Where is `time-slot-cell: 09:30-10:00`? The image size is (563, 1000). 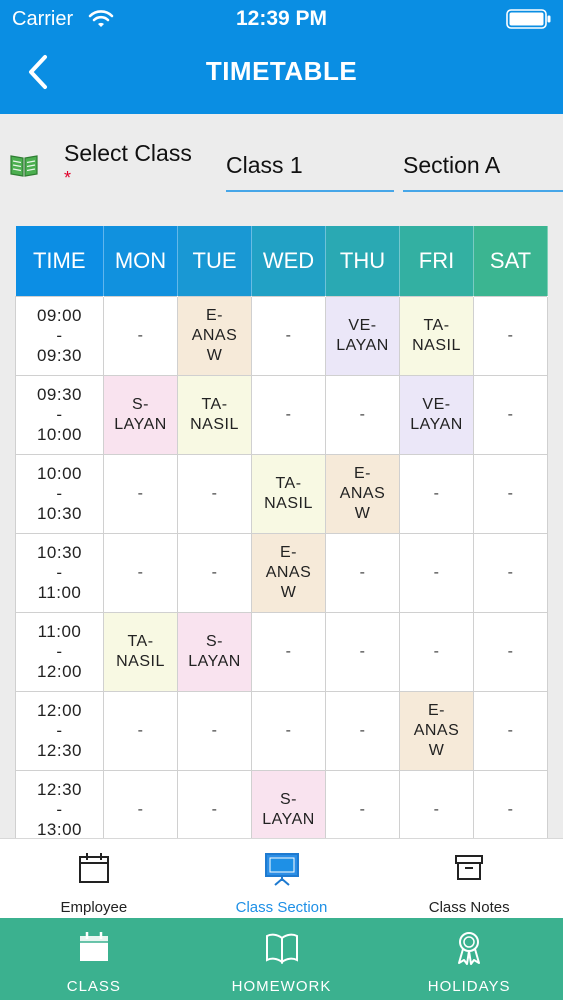 time-slot-cell: 09:30-10:00 is located at coordinates (59, 414).